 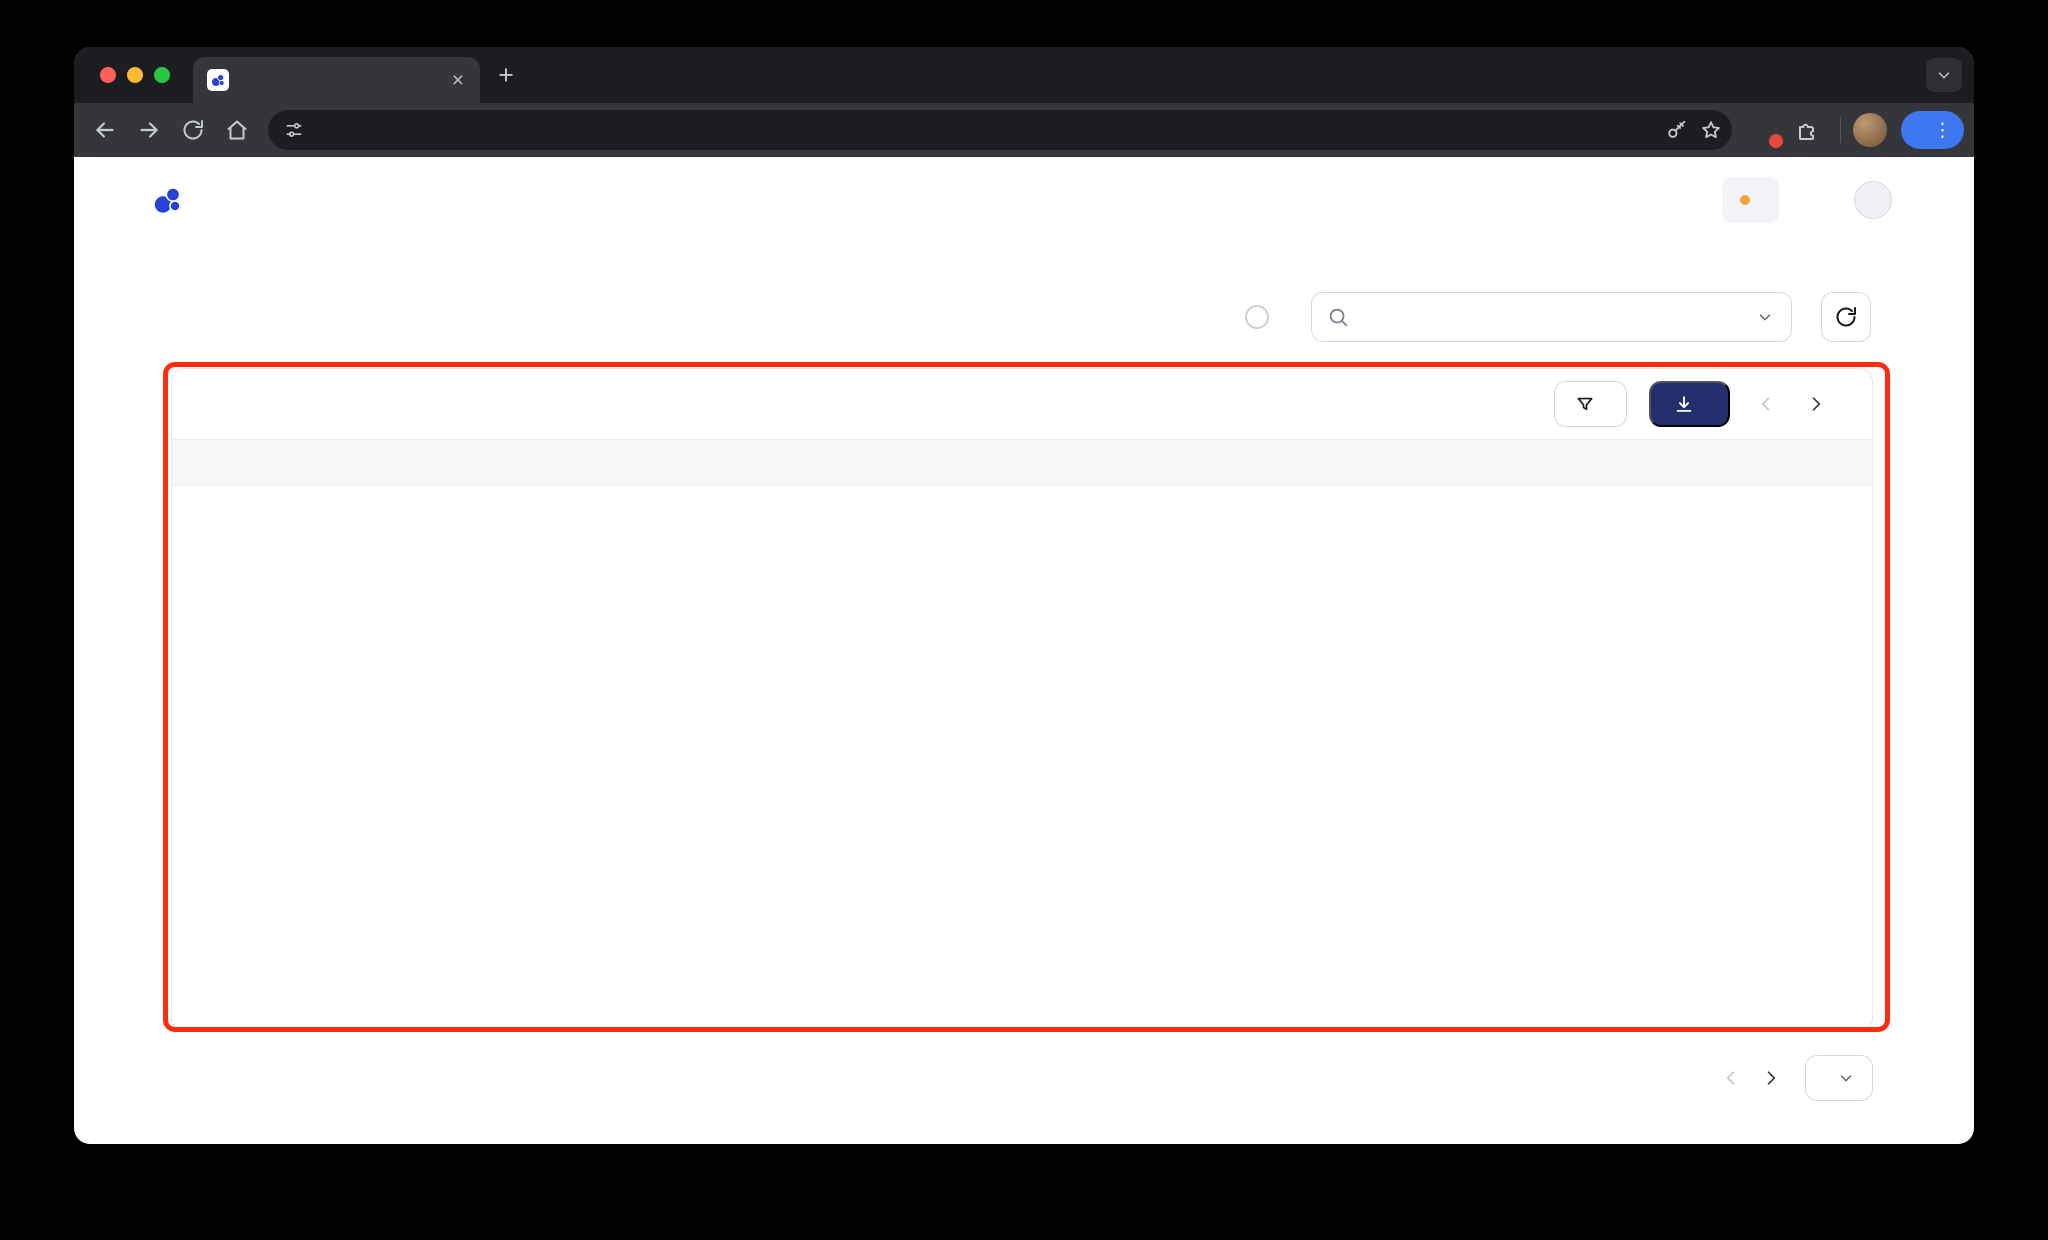 I want to click on refresh-button, so click(x=1846, y=317).